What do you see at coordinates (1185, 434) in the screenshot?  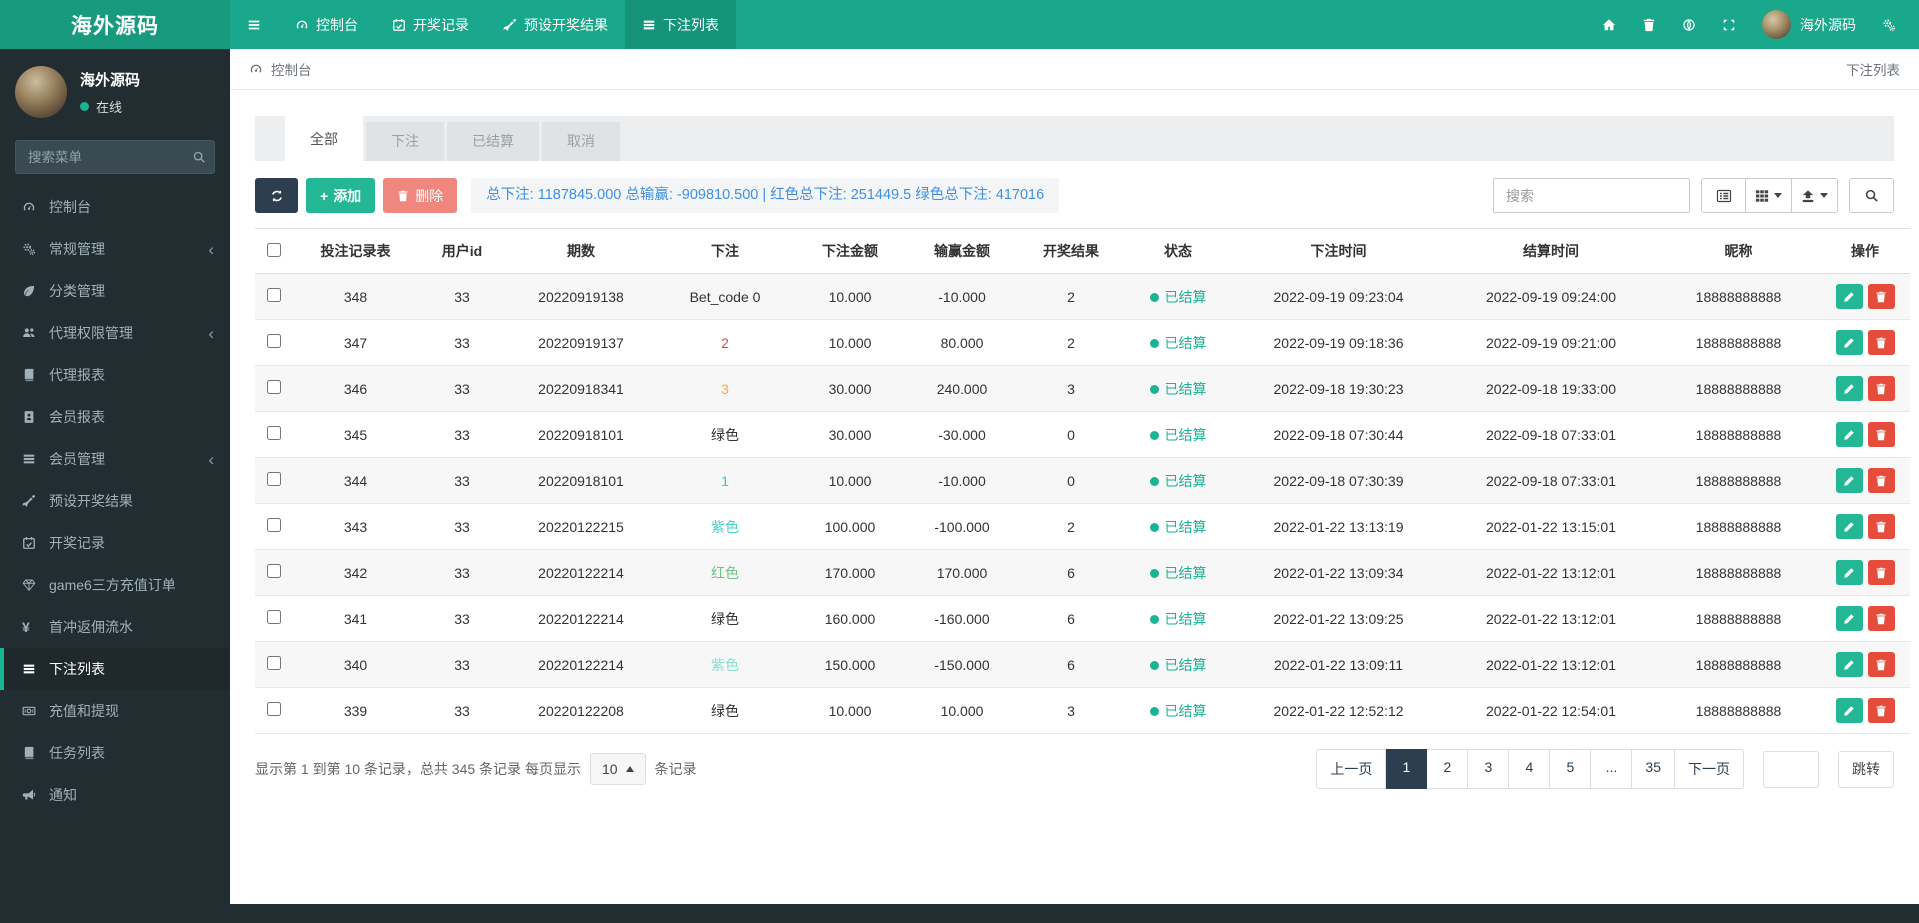 I see `status-badge: 已结算` at bounding box center [1185, 434].